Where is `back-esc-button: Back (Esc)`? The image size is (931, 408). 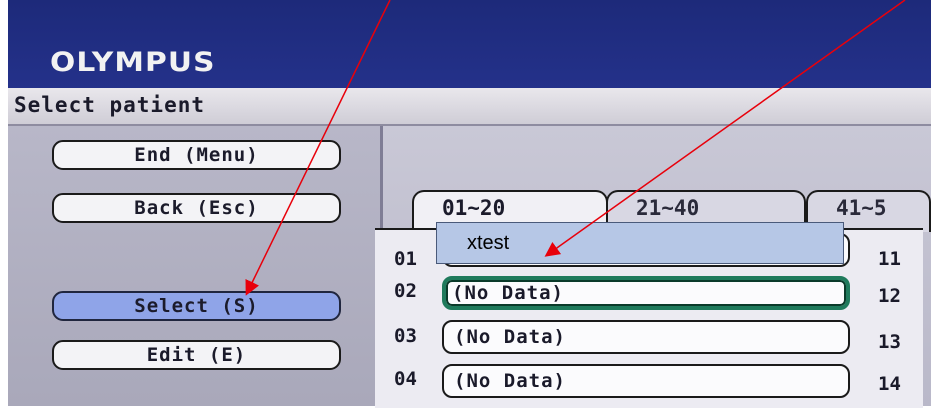
back-esc-button: Back (Esc) is located at coordinates (196, 208).